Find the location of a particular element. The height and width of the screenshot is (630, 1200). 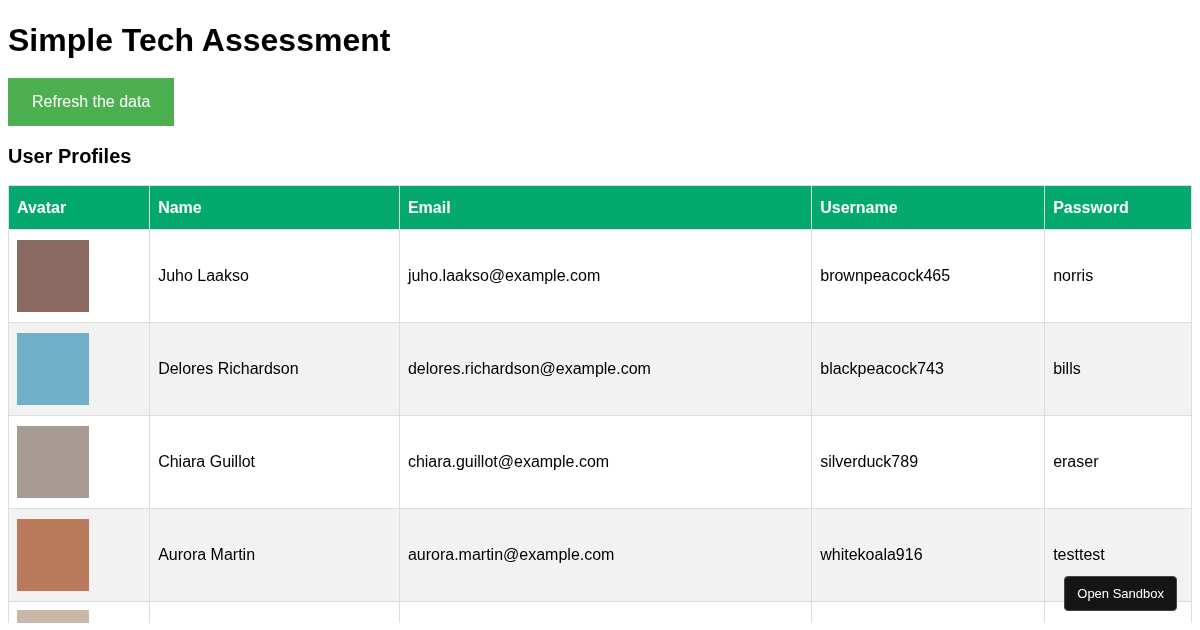

table-cell: aurora.martin@example.com is located at coordinates (605, 555).